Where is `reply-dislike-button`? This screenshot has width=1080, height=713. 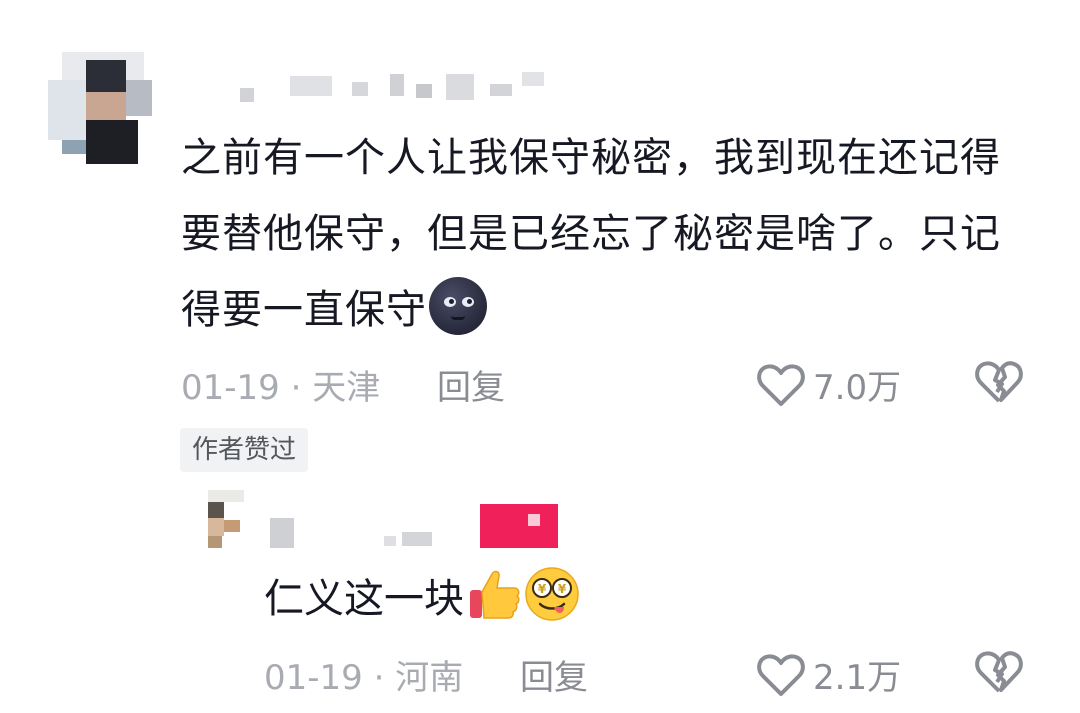 reply-dislike-button is located at coordinates (999, 672).